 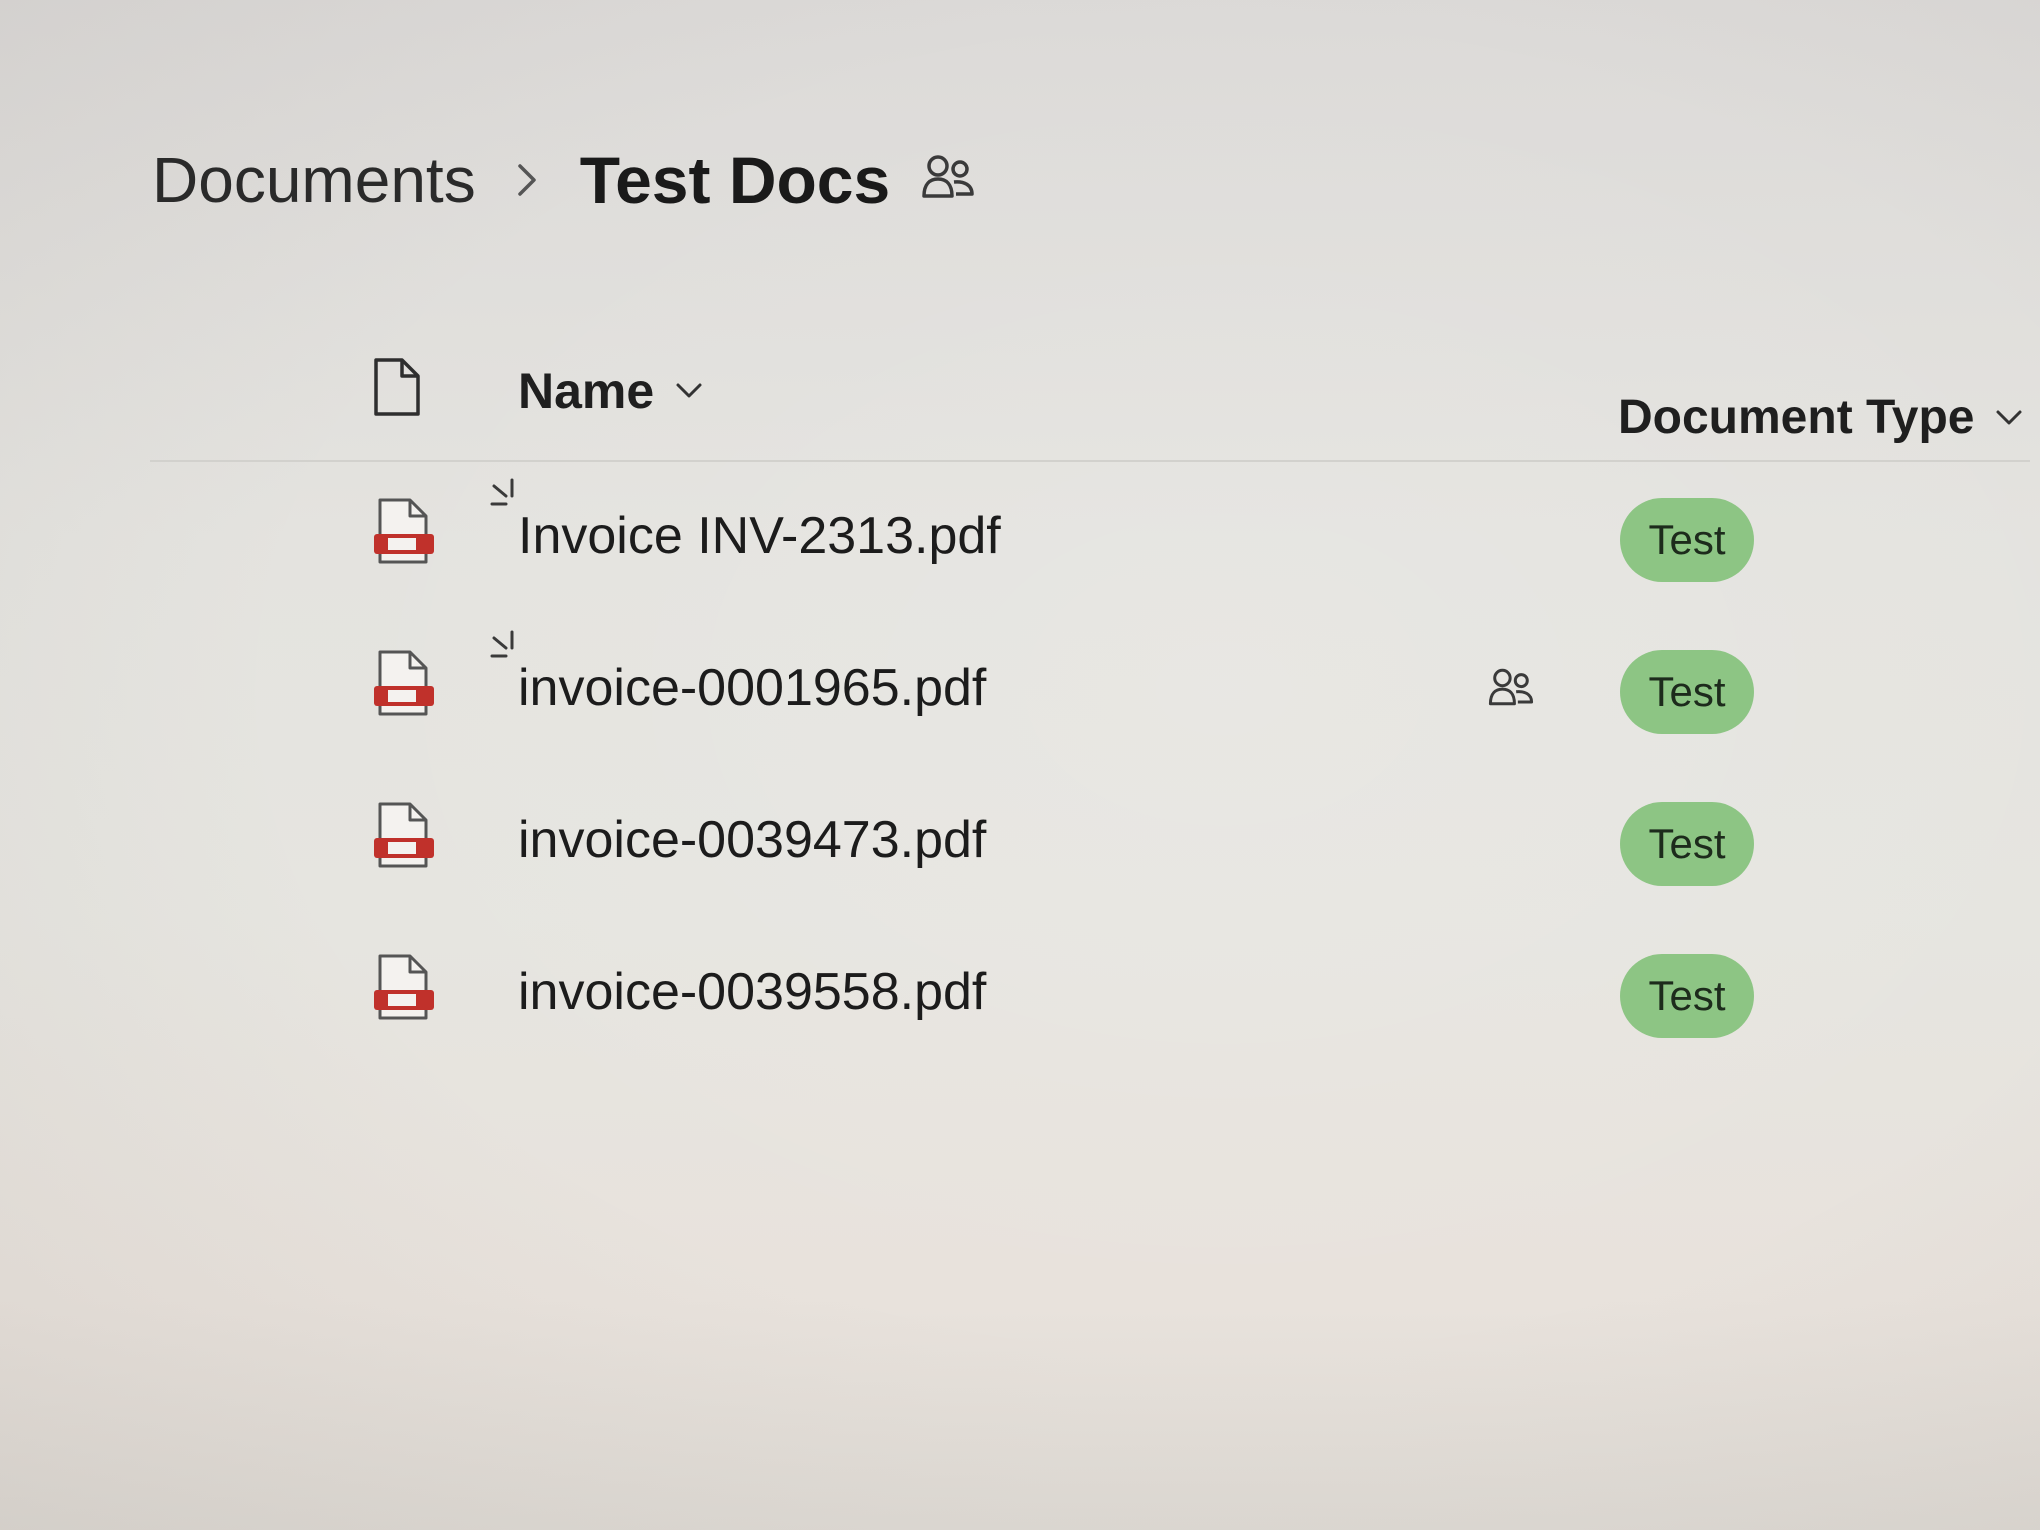 I want to click on document-icon, so click(x=397, y=389).